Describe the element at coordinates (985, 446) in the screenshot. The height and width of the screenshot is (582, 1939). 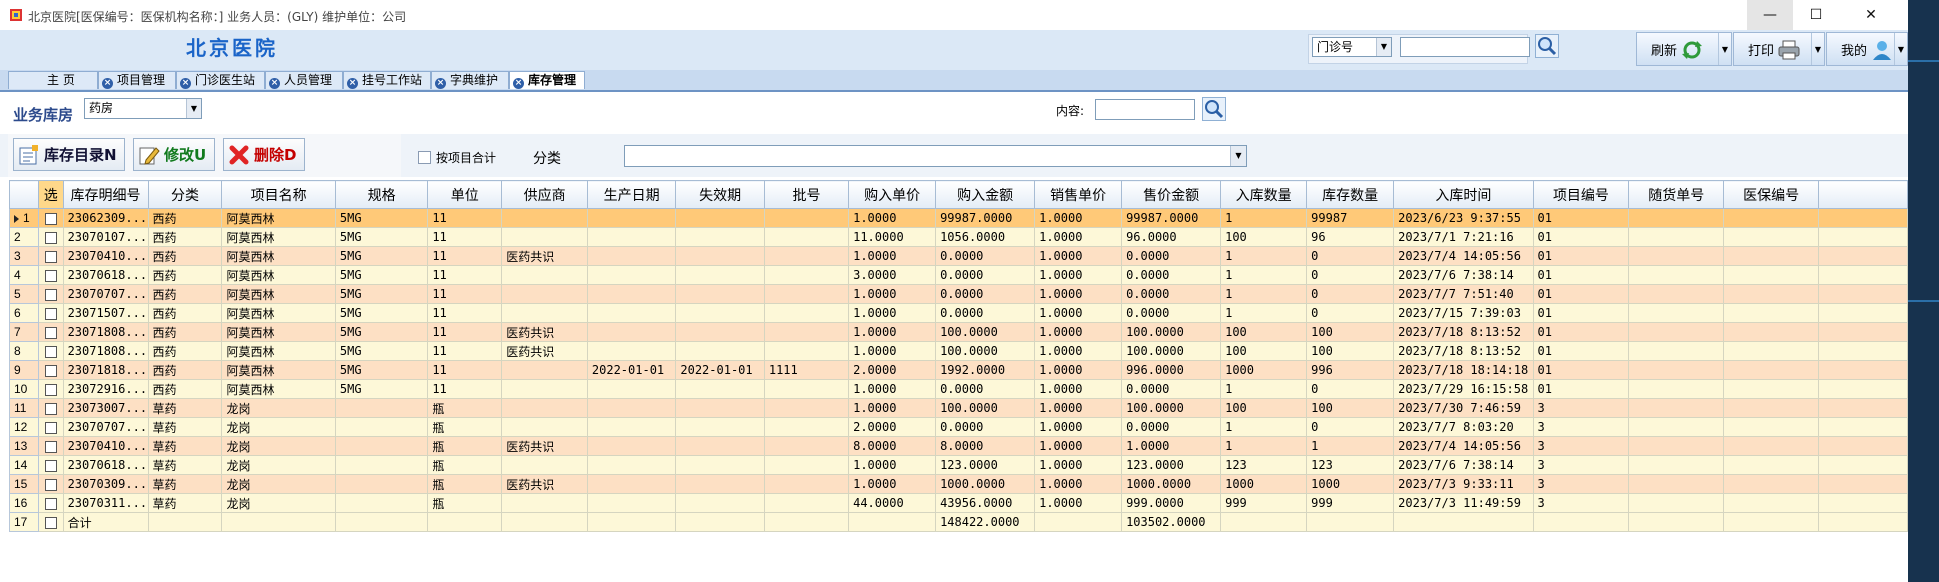
I see `table-cell: 8.0000` at that location.